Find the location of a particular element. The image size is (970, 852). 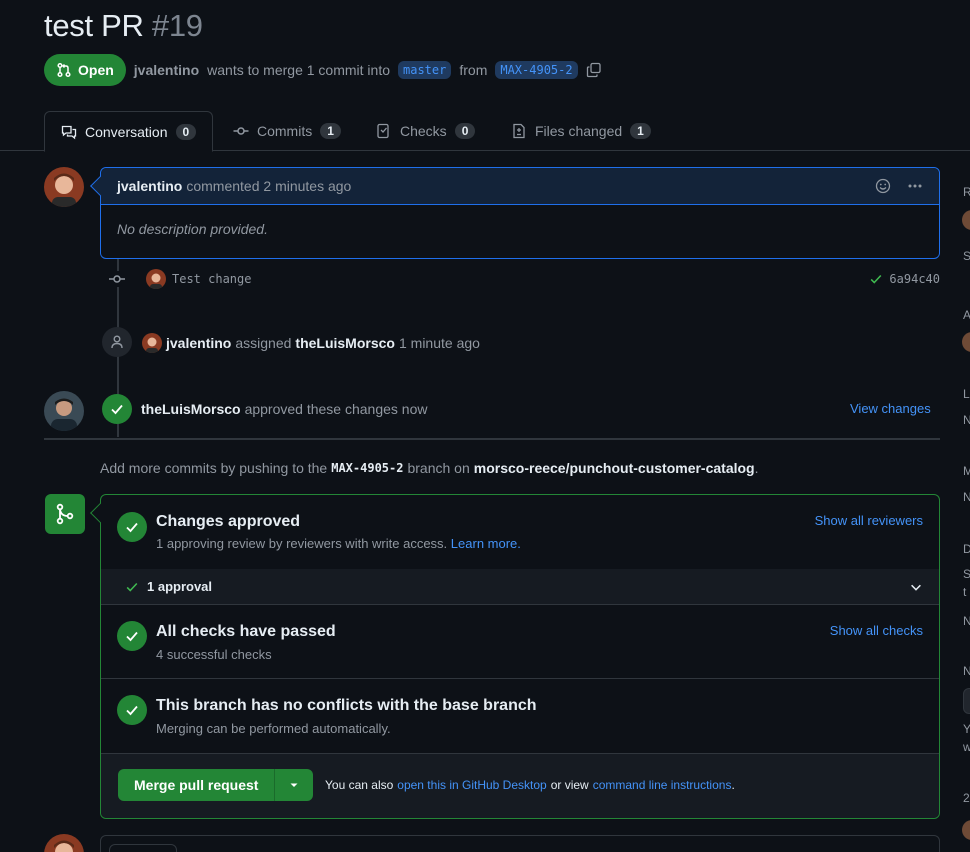

sidebar-heading-development: D is located at coordinates (966, 549).